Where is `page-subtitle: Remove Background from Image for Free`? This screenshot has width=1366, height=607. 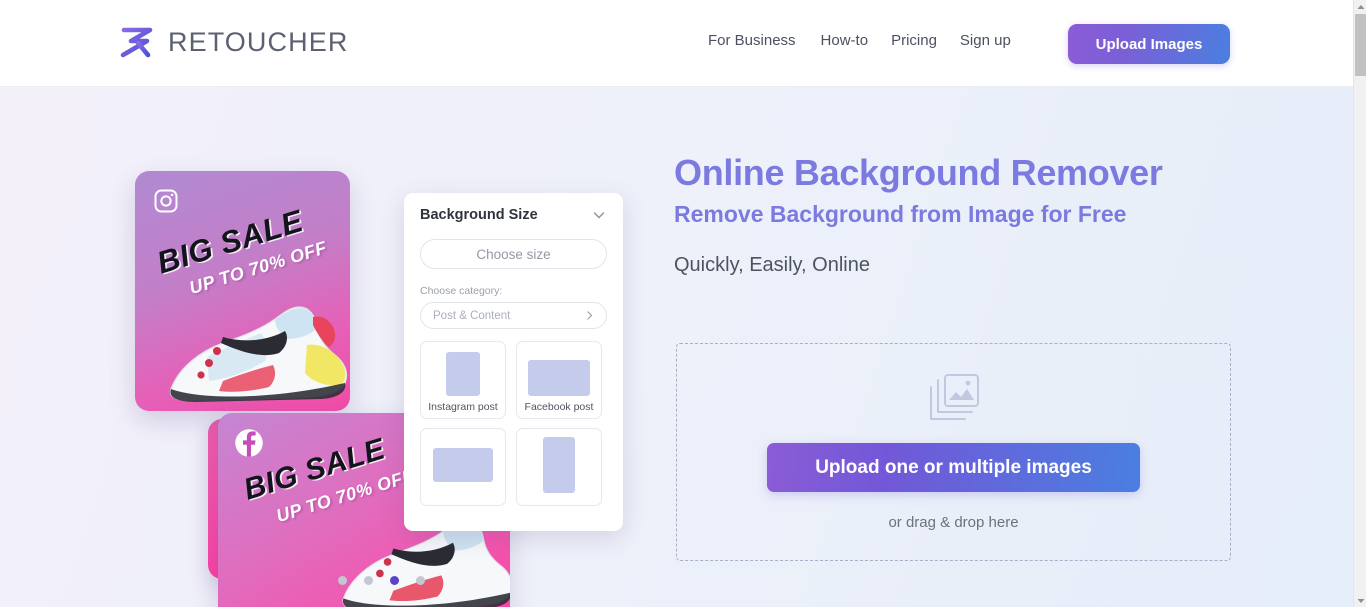
page-subtitle: Remove Background from Image for Free is located at coordinates (900, 214).